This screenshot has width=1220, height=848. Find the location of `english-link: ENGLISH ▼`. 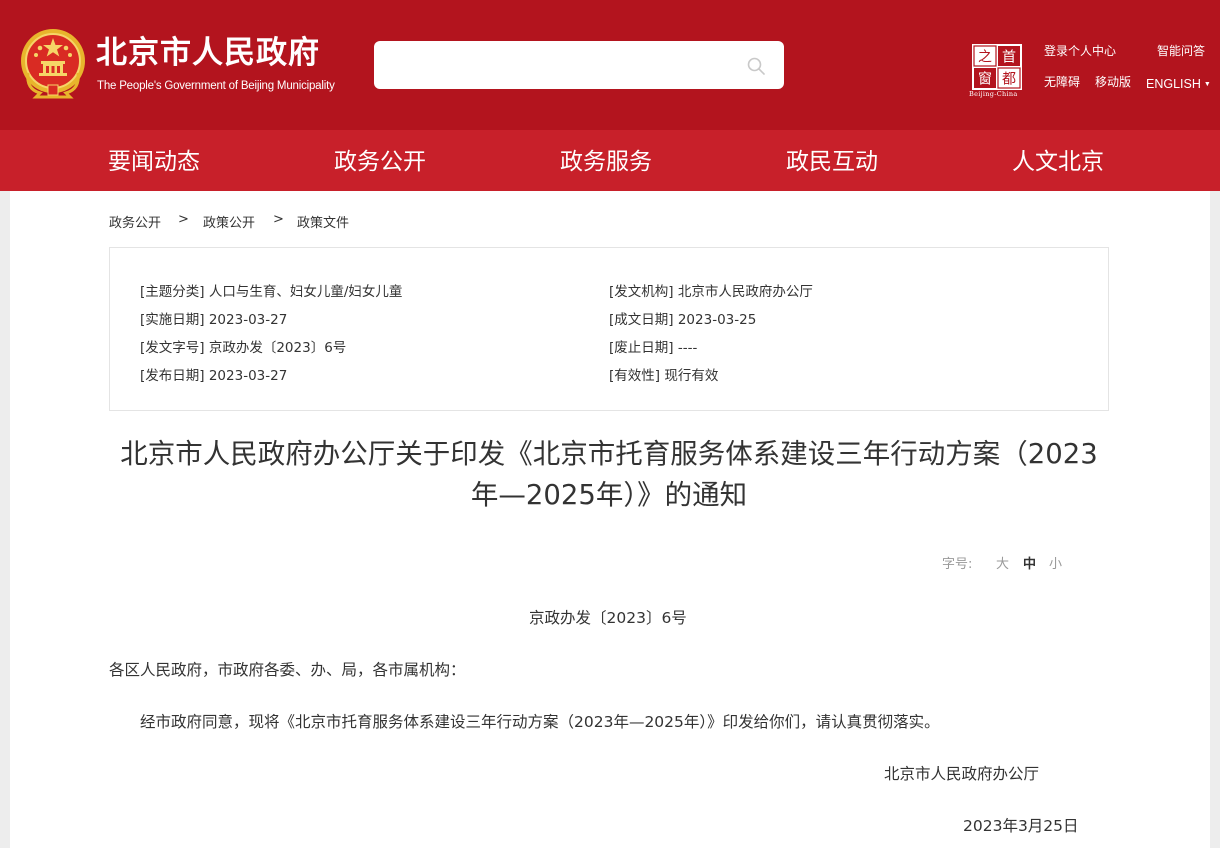

english-link: ENGLISH ▼ is located at coordinates (1178, 84).